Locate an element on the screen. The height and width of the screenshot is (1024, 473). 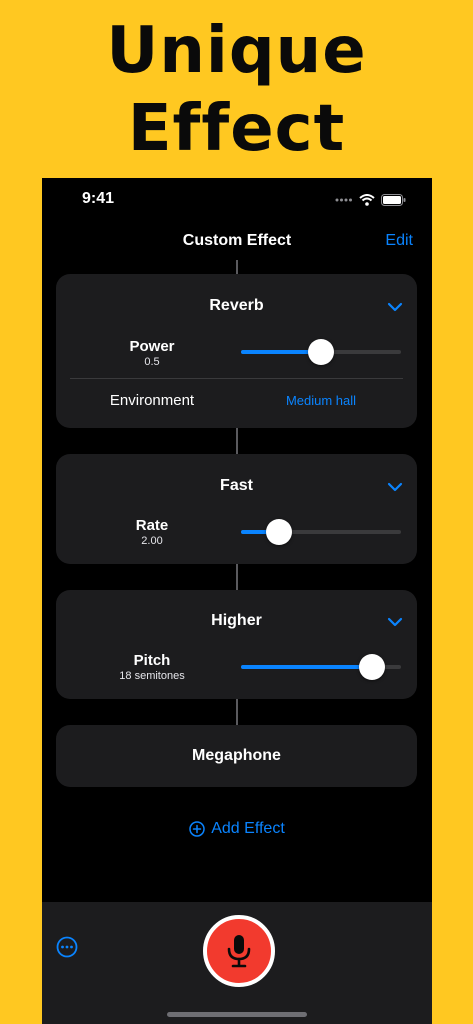
effect-card-megaphone: Megaphone is located at coordinates (236, 756).